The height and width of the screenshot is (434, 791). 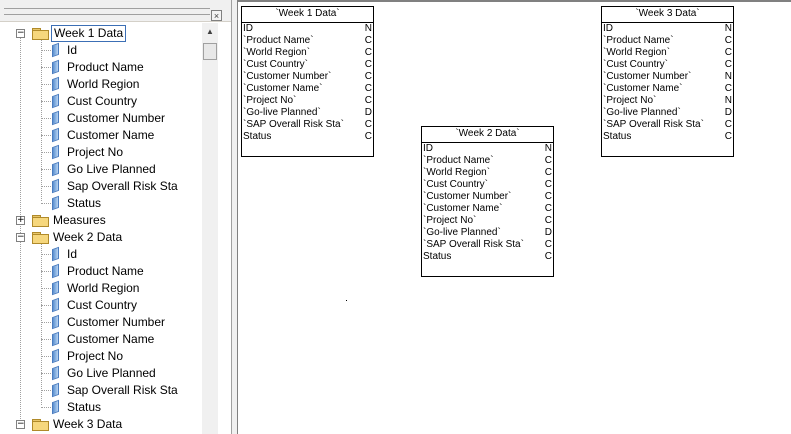 What do you see at coordinates (637, 52) in the screenshot?
I see `field-name: `World Region`` at bounding box center [637, 52].